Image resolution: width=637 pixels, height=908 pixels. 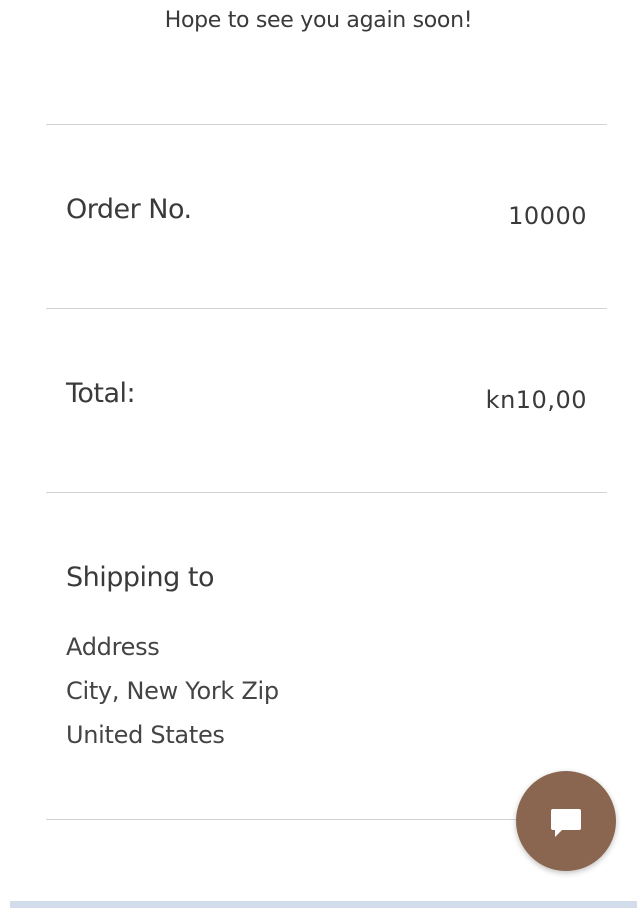 What do you see at coordinates (536, 400) in the screenshot?
I see `total-value: kn10,00` at bounding box center [536, 400].